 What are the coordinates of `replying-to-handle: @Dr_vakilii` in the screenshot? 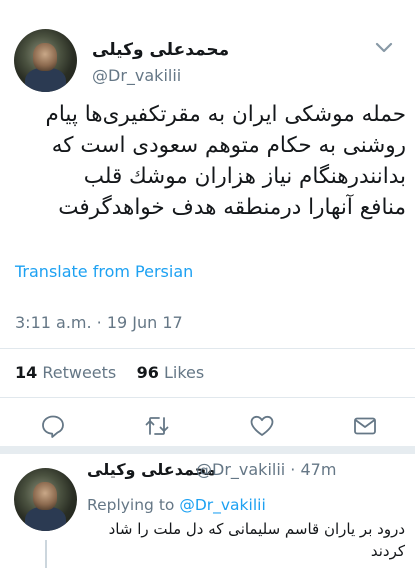 It's located at (222, 505).